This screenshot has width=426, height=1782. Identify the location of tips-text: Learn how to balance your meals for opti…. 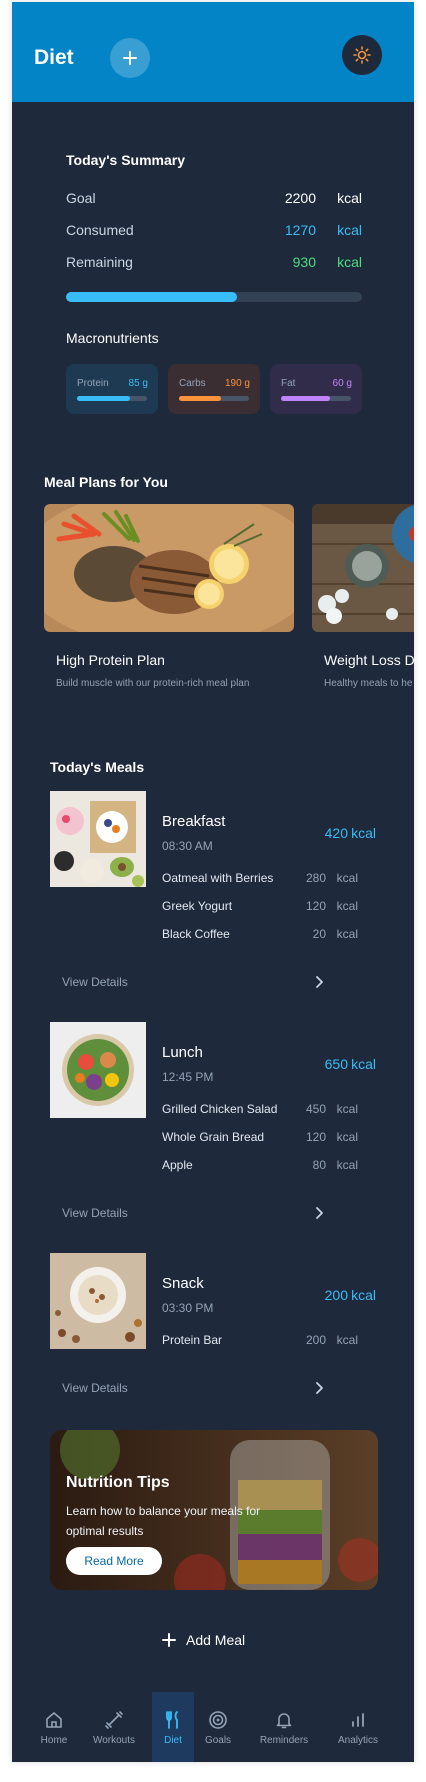
(163, 1521).